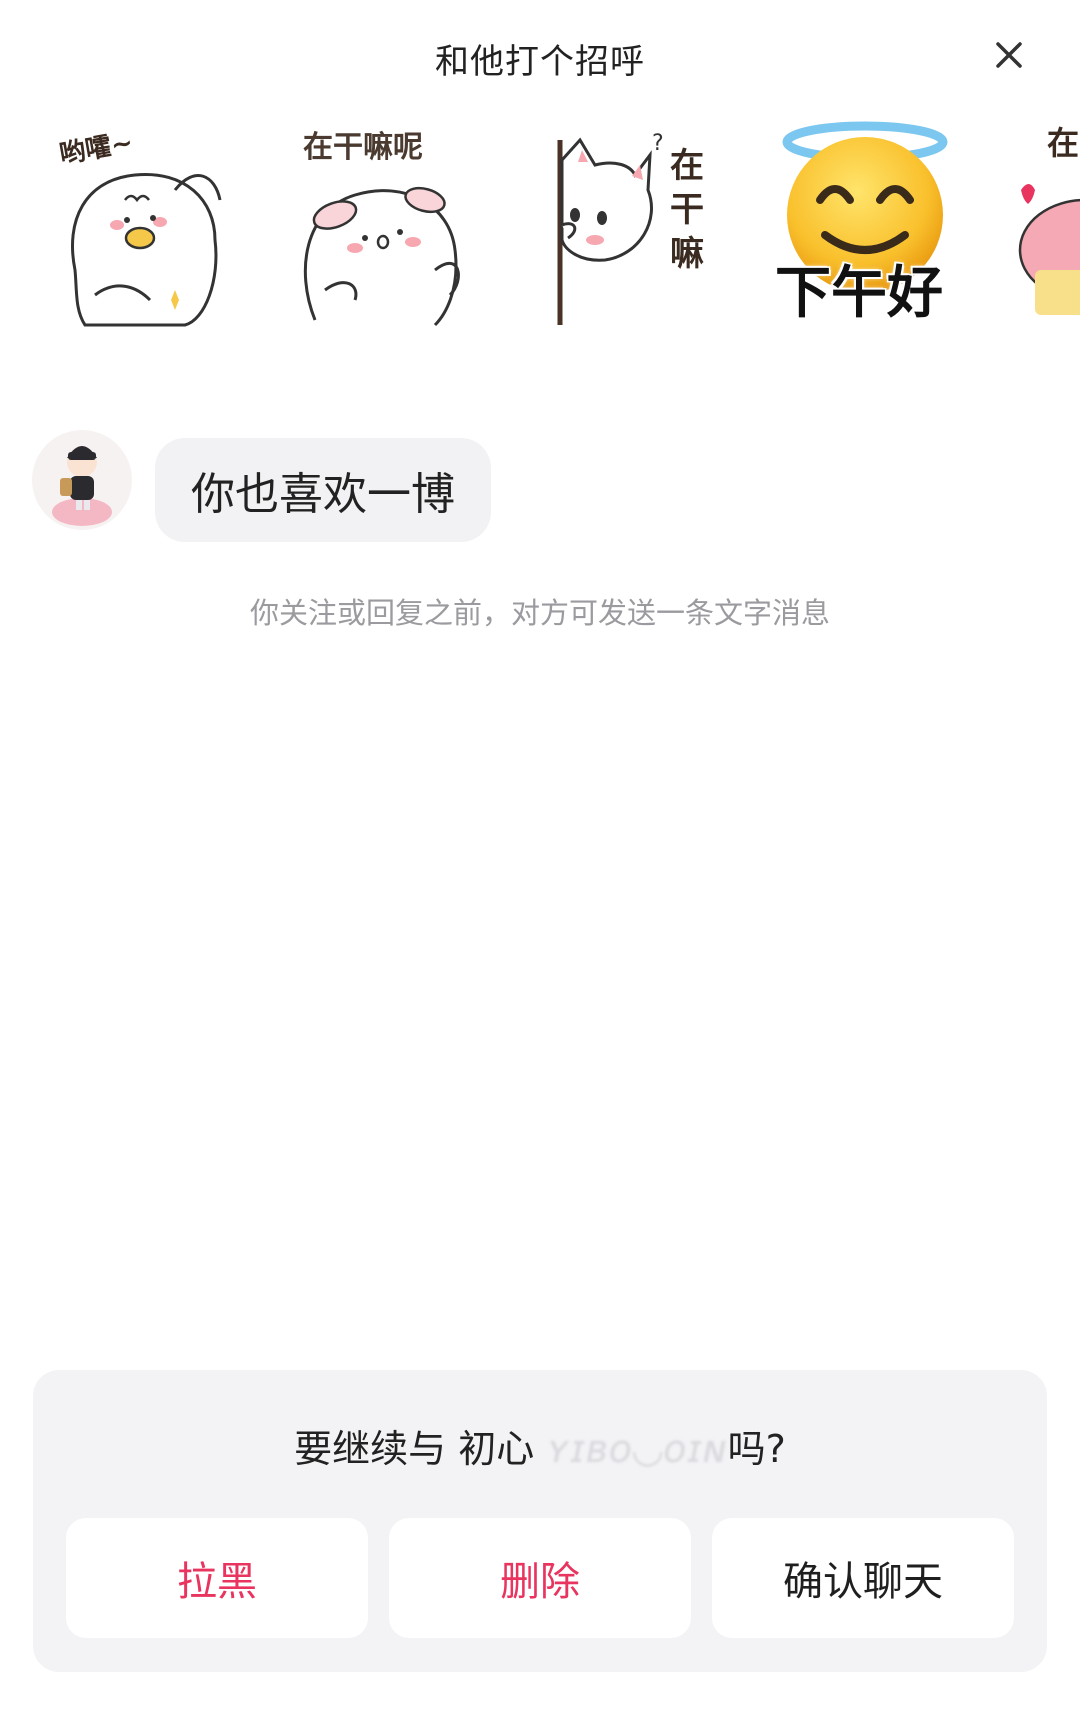 This screenshot has width=1080, height=1733. Describe the element at coordinates (1047, 225) in the screenshot. I see `pig-sticker: 在` at that location.